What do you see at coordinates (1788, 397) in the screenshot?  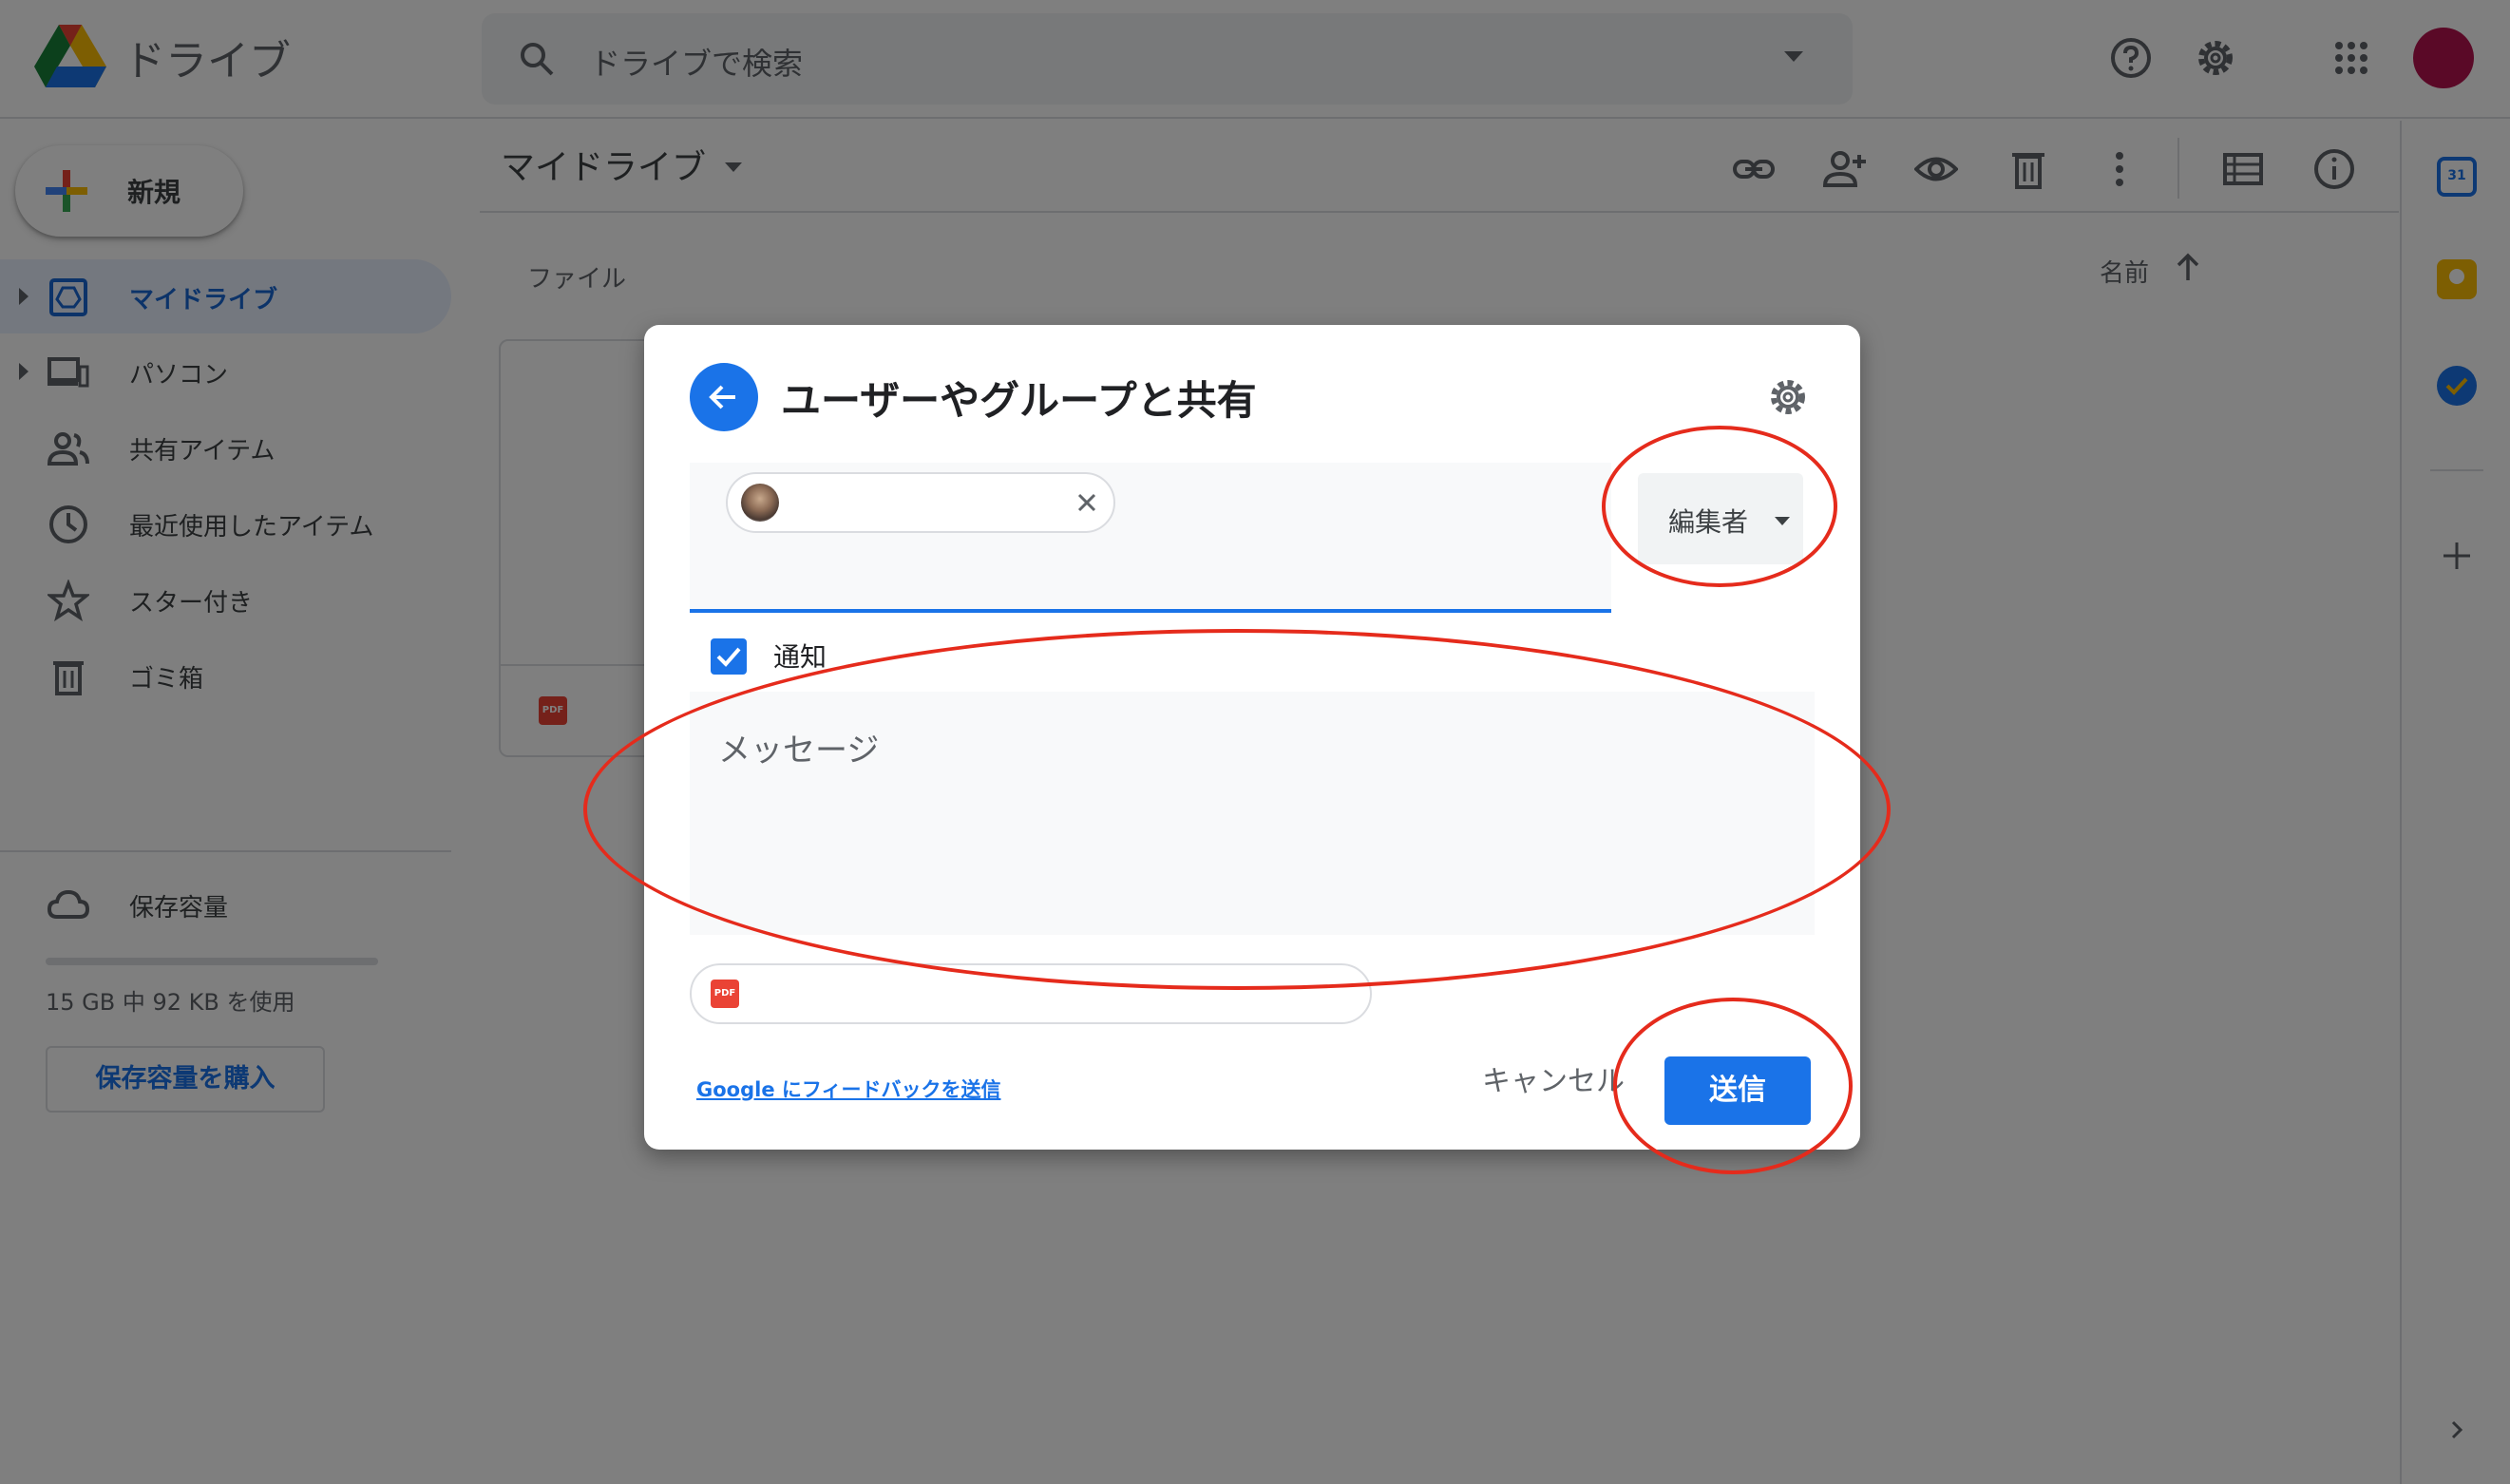 I see `share-settings-icon` at bounding box center [1788, 397].